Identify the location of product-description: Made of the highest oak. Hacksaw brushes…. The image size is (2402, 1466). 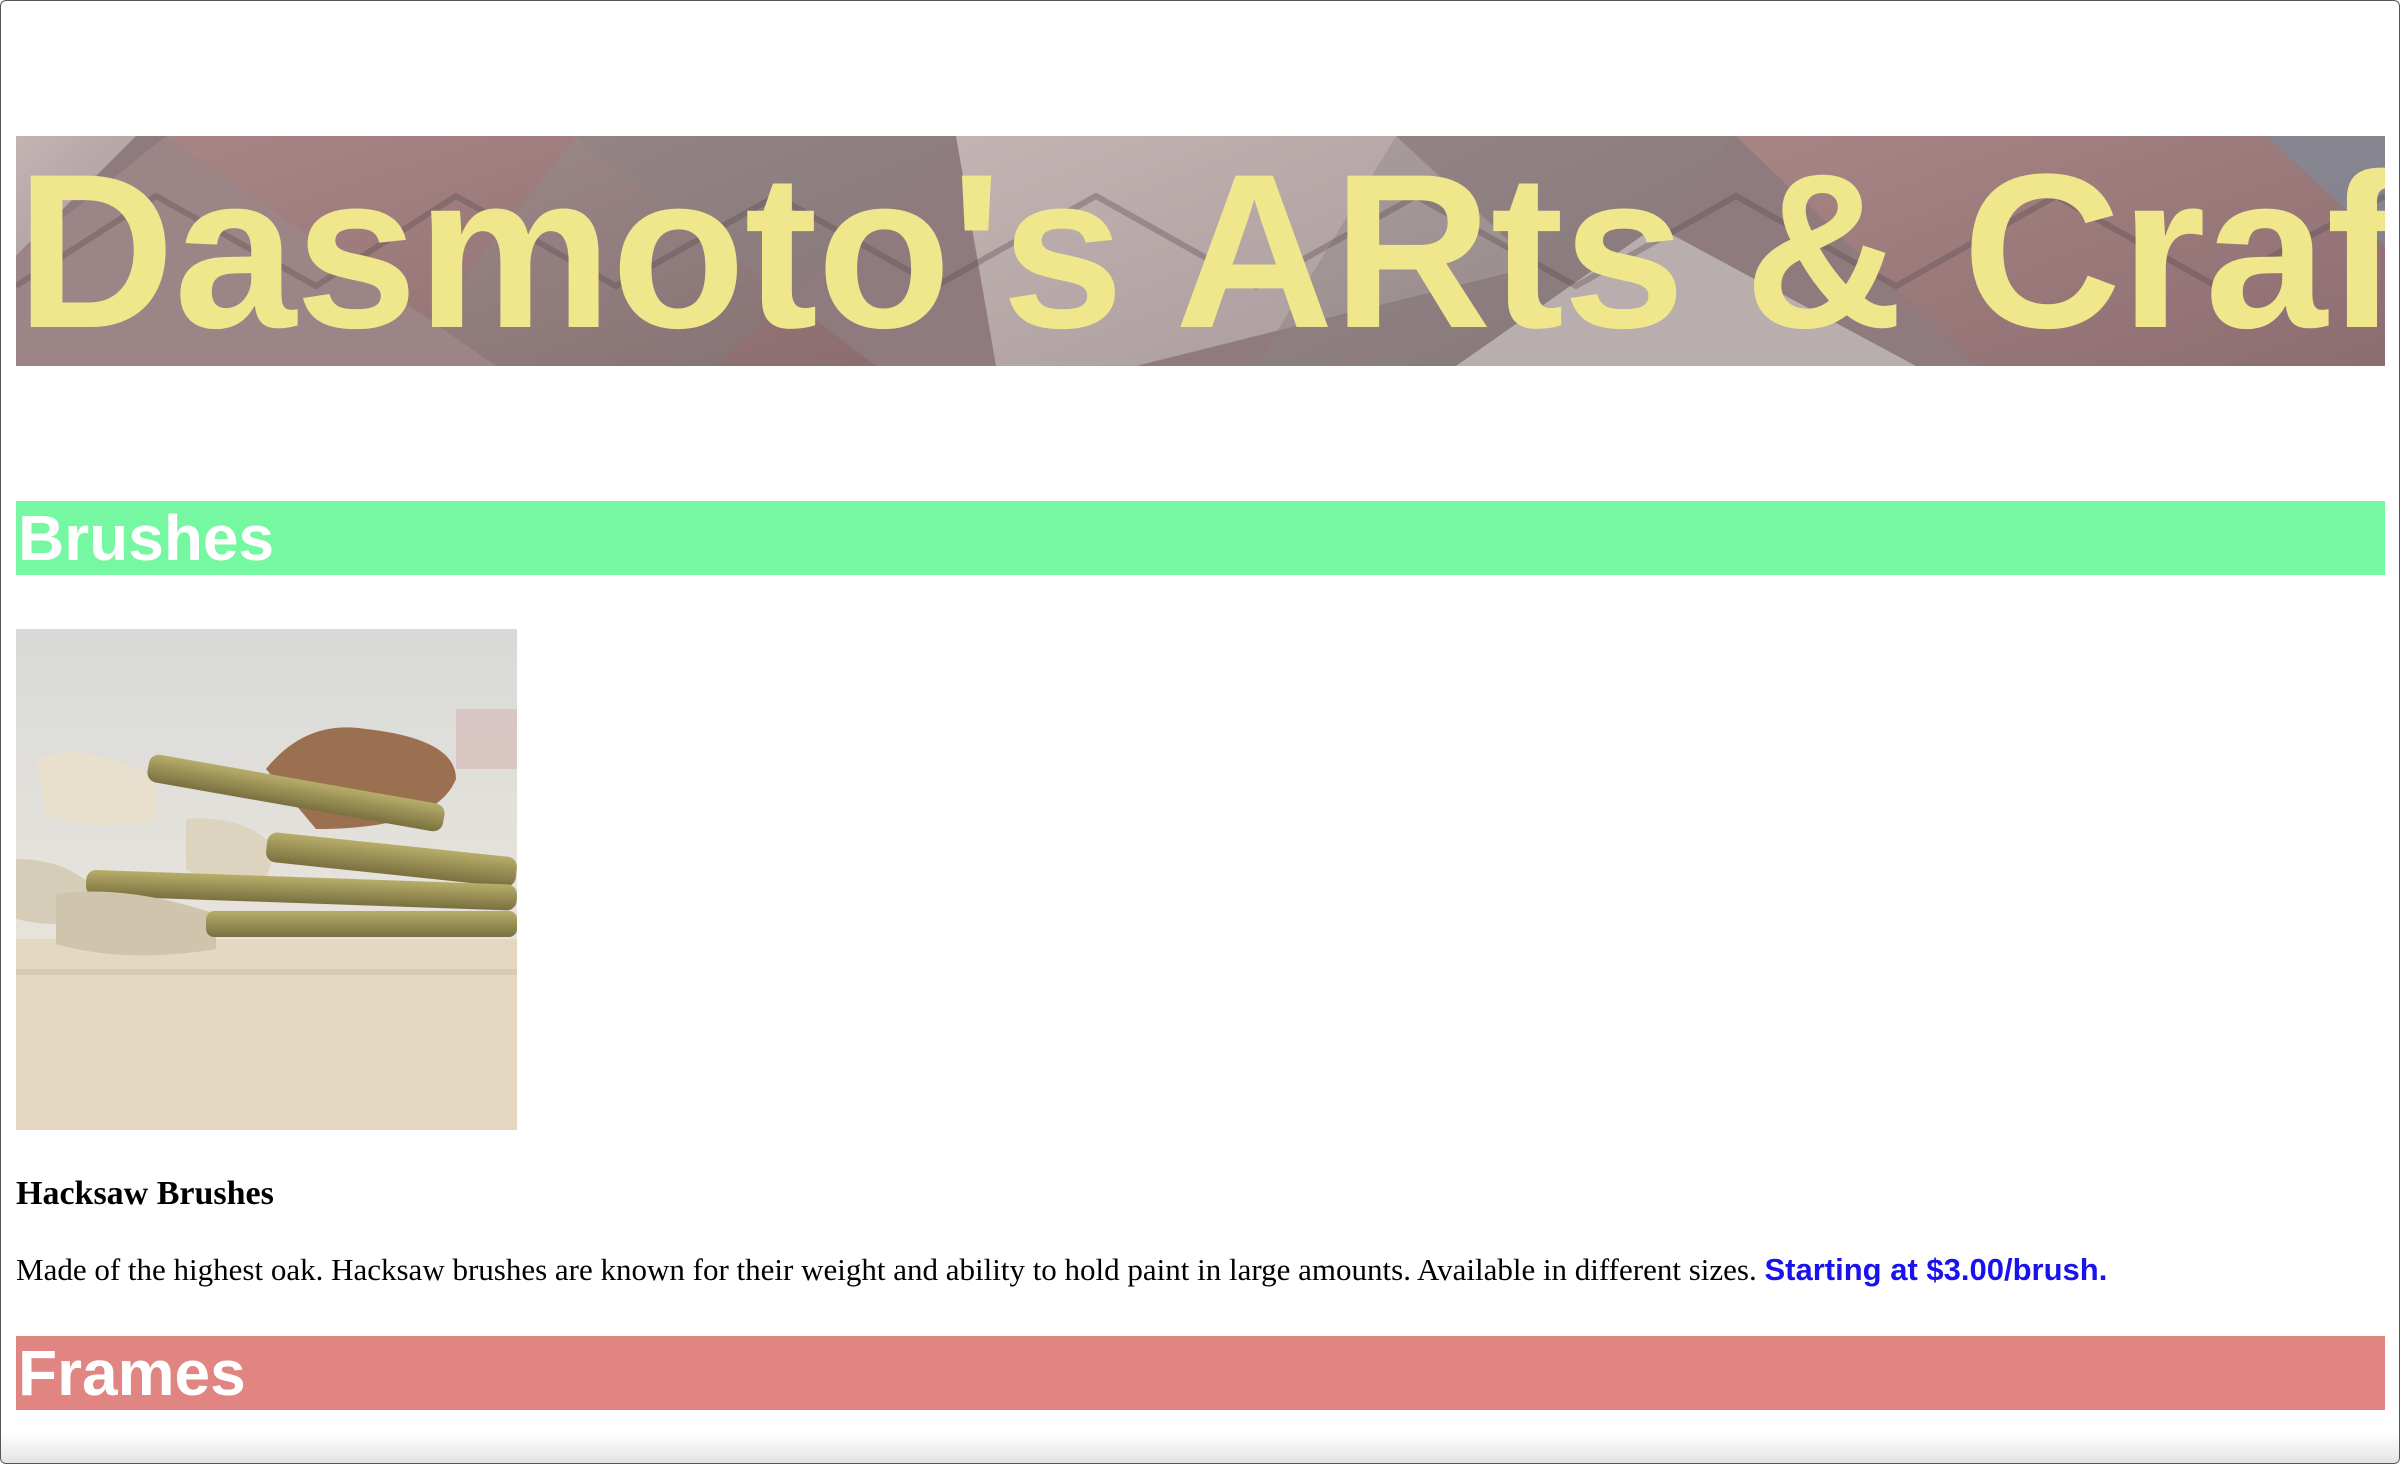
(1200, 1270).